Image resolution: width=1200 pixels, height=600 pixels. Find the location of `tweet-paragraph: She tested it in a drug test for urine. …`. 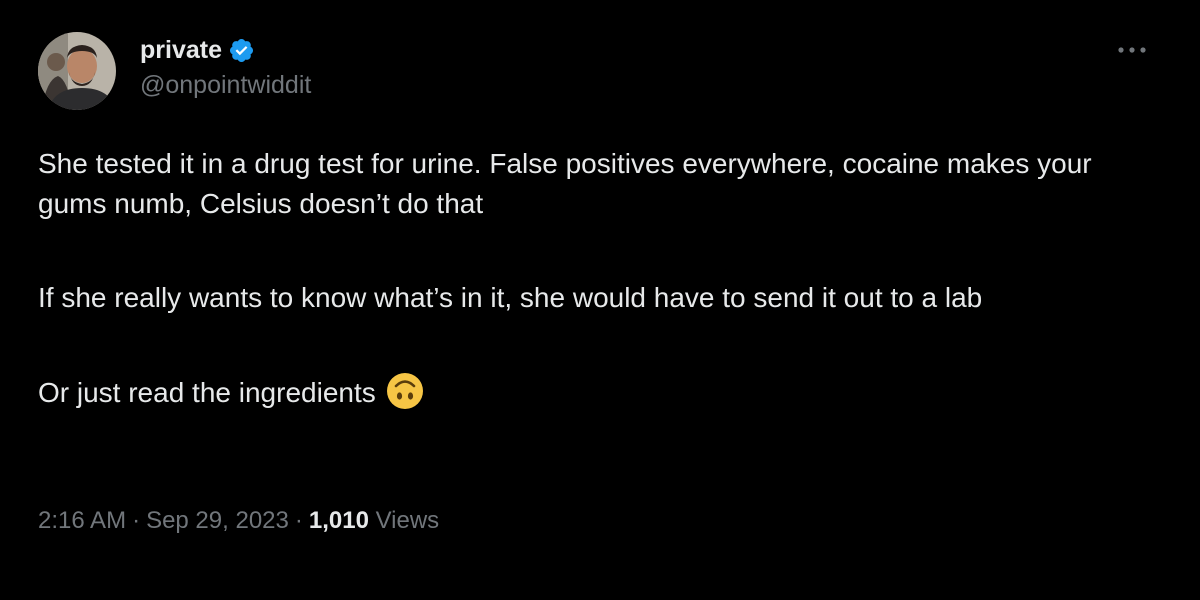

tweet-paragraph: She tested it in a drug test for urine. … is located at coordinates (565, 183).